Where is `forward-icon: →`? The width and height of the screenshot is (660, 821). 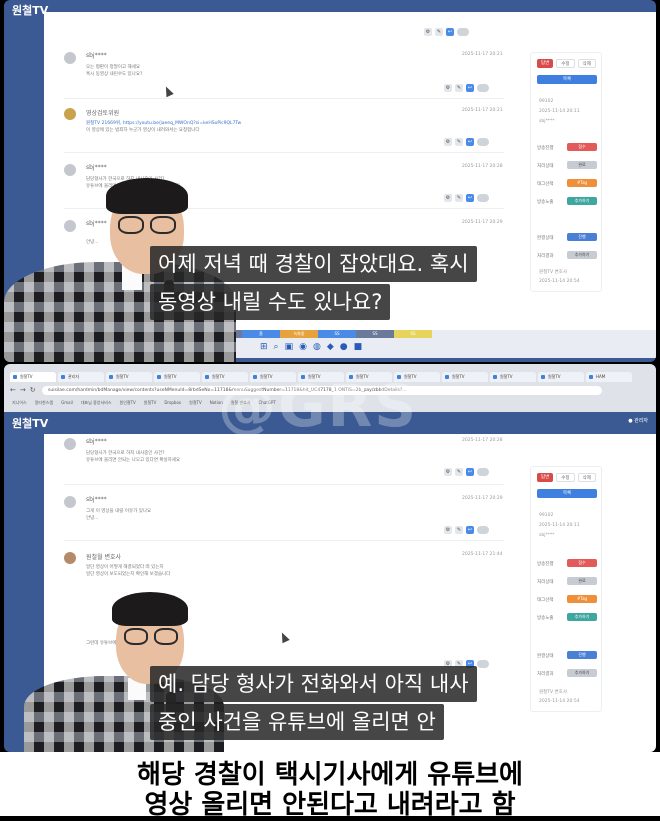
forward-icon: → is located at coordinates (23, 390).